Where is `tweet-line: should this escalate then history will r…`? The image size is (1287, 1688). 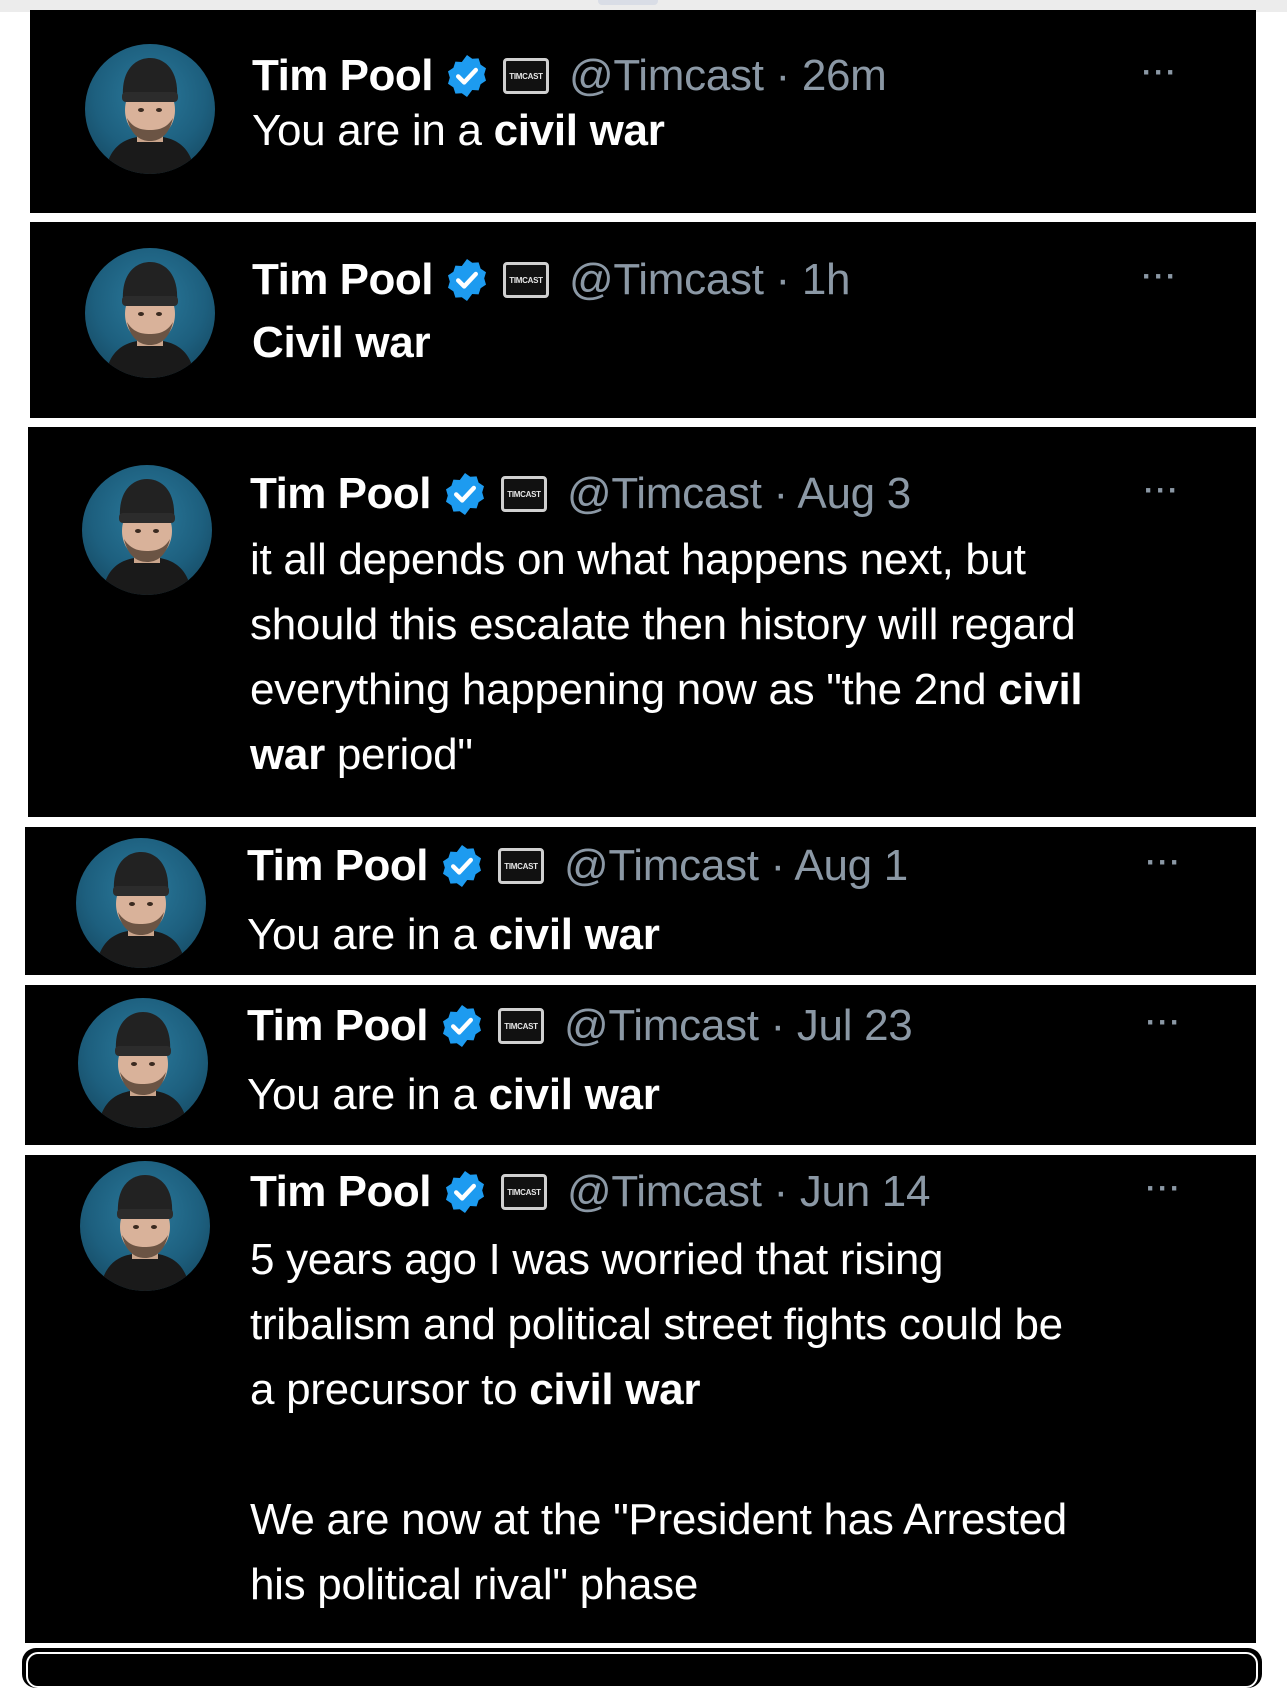 tweet-line: should this escalate then history will r… is located at coordinates (666, 624).